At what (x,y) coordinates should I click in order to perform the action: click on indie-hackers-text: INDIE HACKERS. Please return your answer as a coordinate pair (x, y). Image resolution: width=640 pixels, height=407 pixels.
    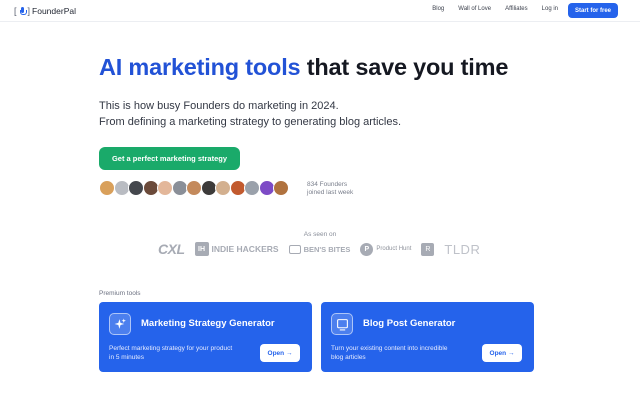
    Looking at the image, I should click on (245, 249).